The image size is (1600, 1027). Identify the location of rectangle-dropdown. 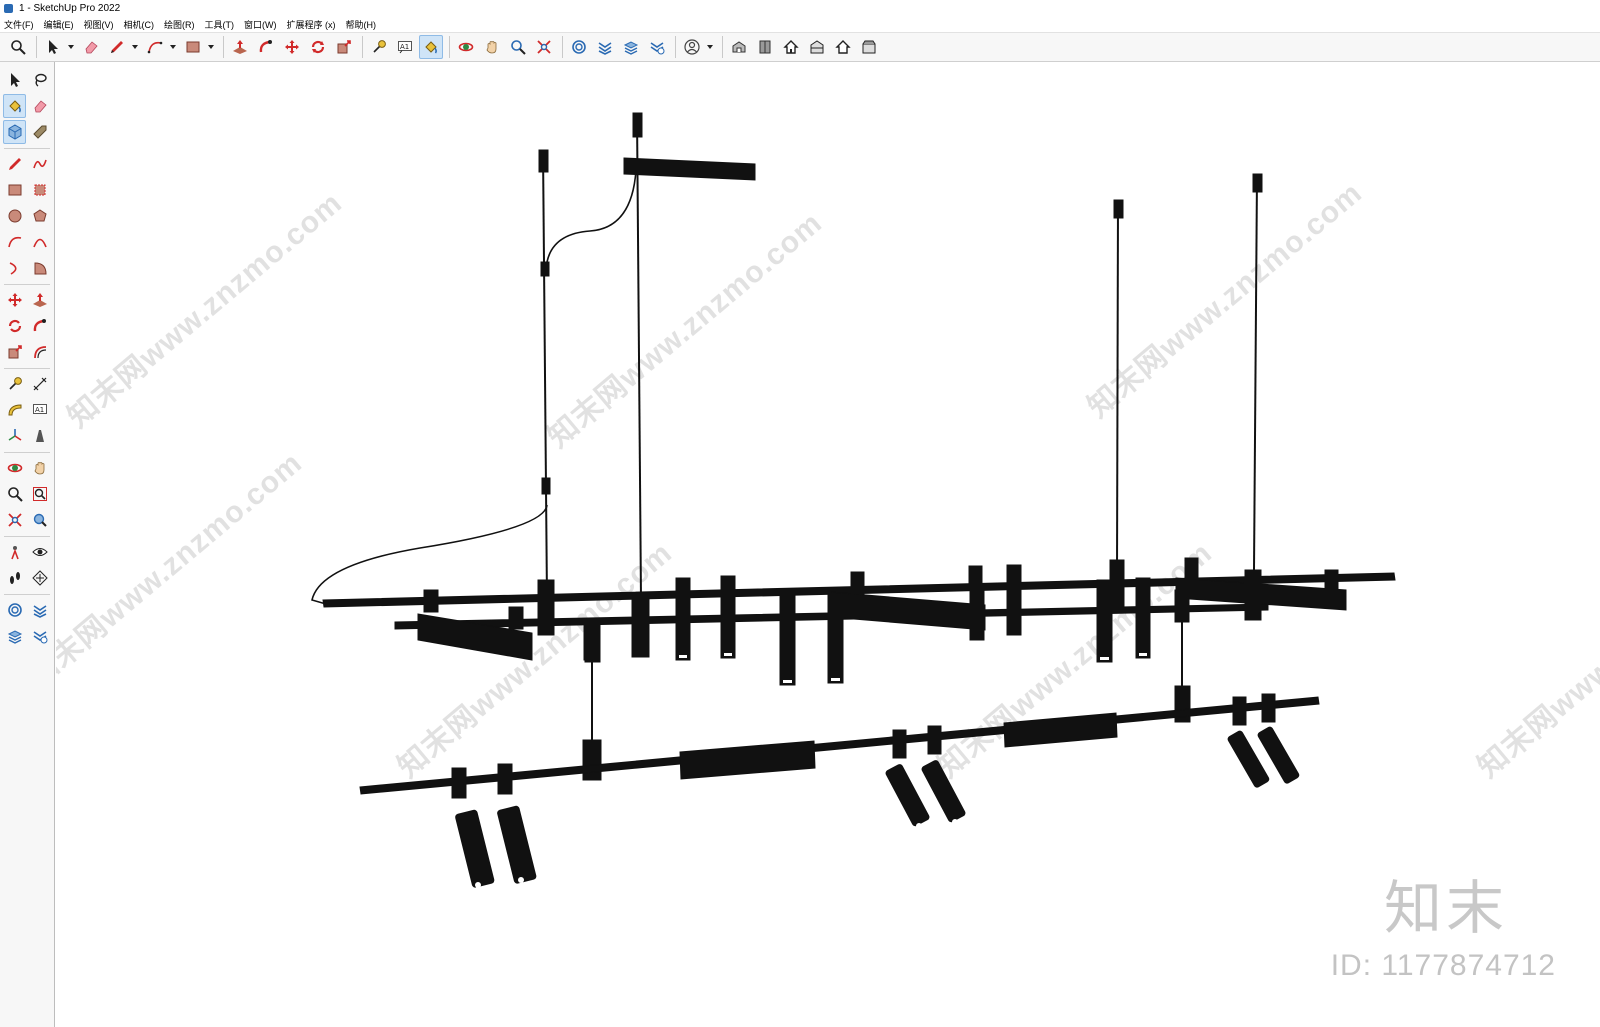
(211, 47).